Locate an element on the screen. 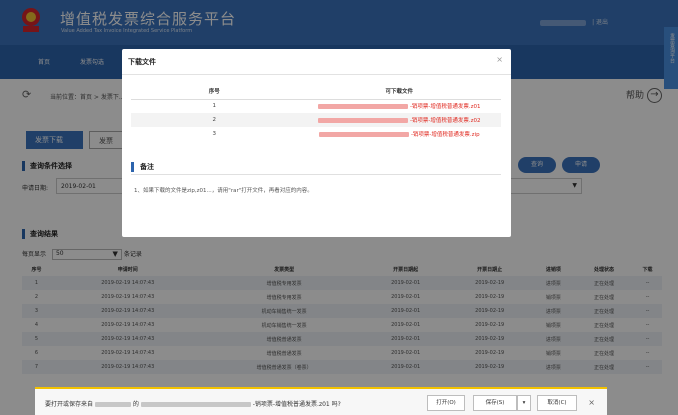 The width and height of the screenshot is (678, 415). modal-title: 下载文件 is located at coordinates (142, 62).